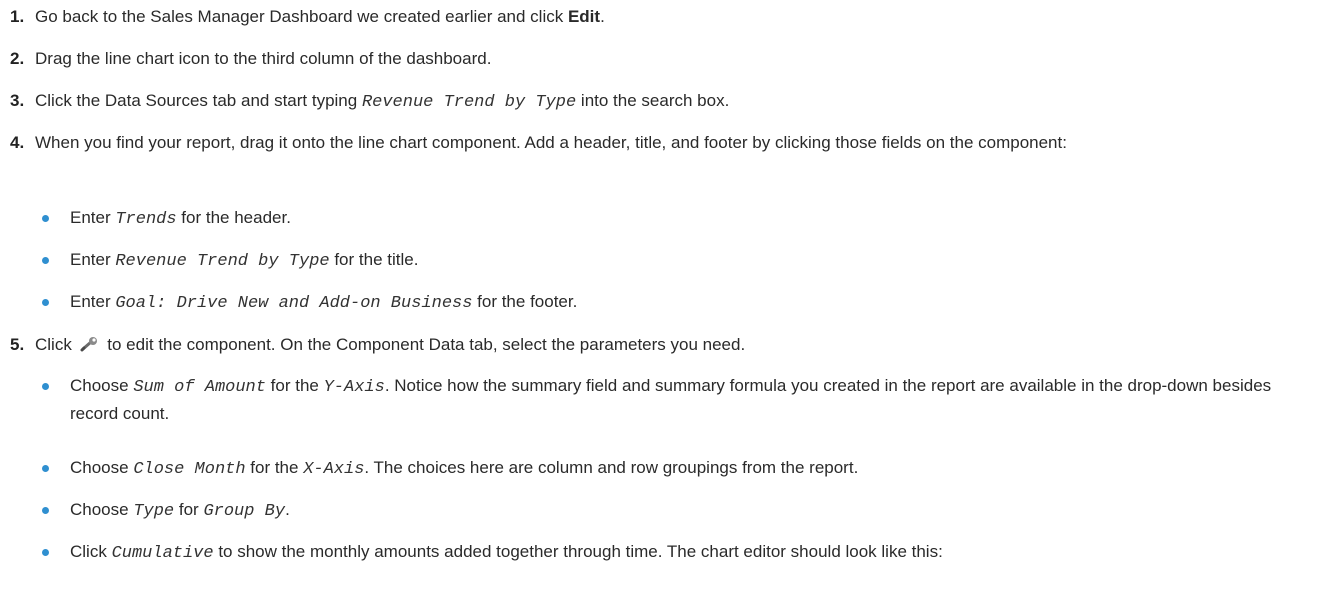 The width and height of the screenshot is (1320, 612). I want to click on edit-keyword: Edit, so click(584, 16).